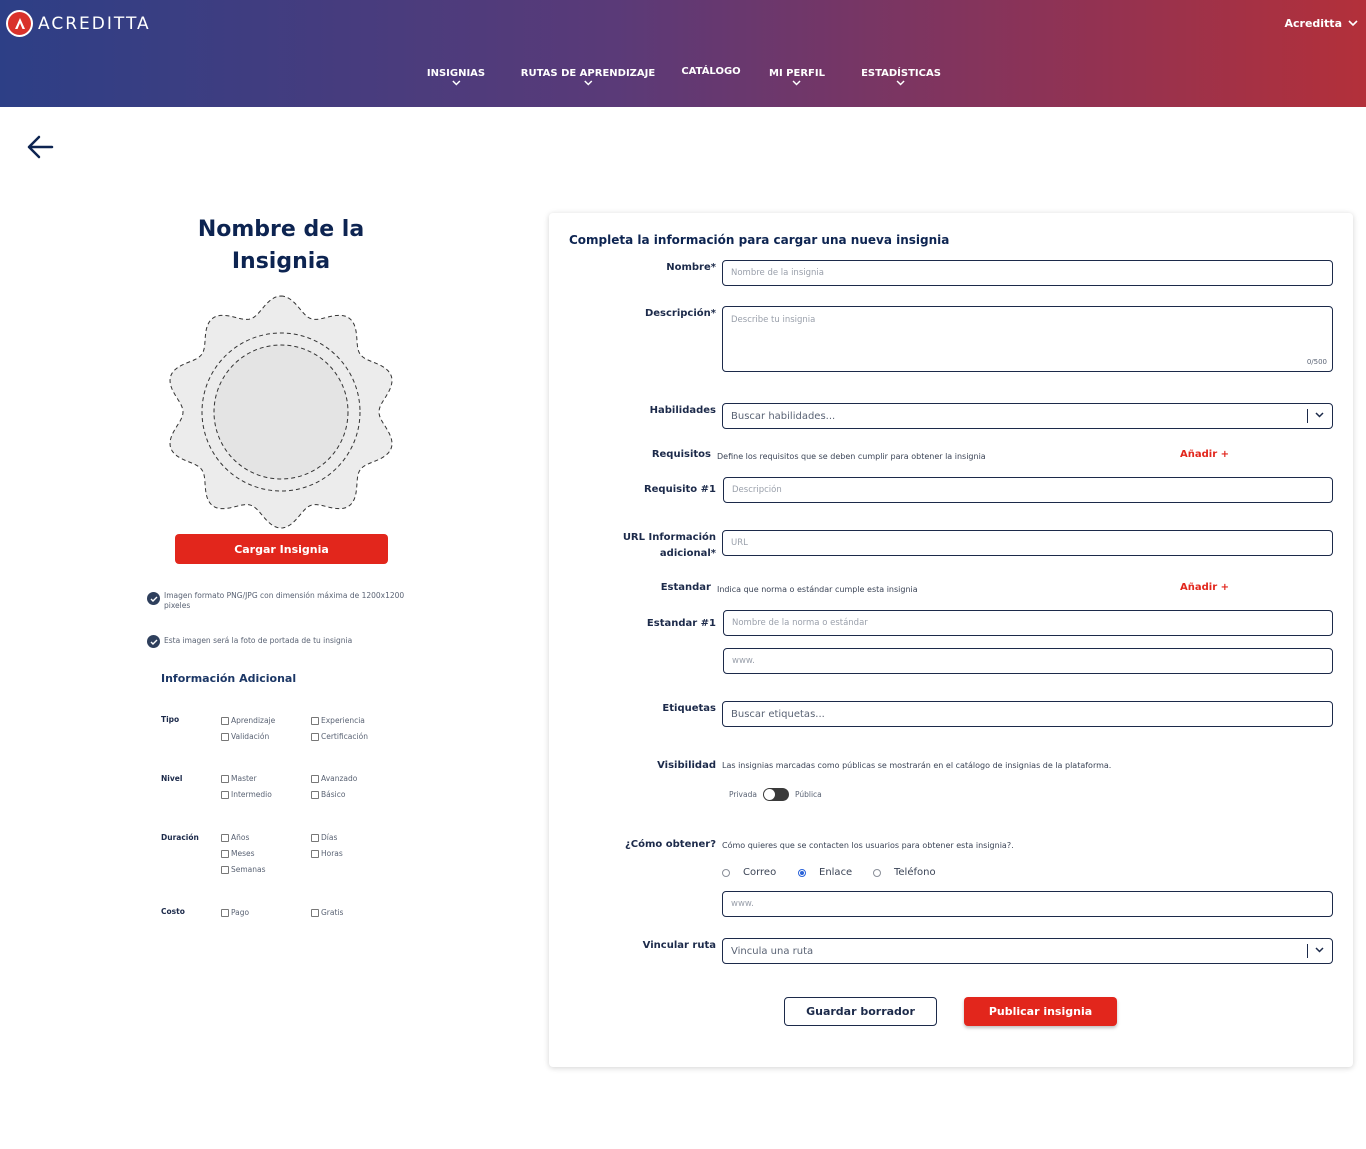  I want to click on standard-1-label: Estandar #1, so click(681, 623).